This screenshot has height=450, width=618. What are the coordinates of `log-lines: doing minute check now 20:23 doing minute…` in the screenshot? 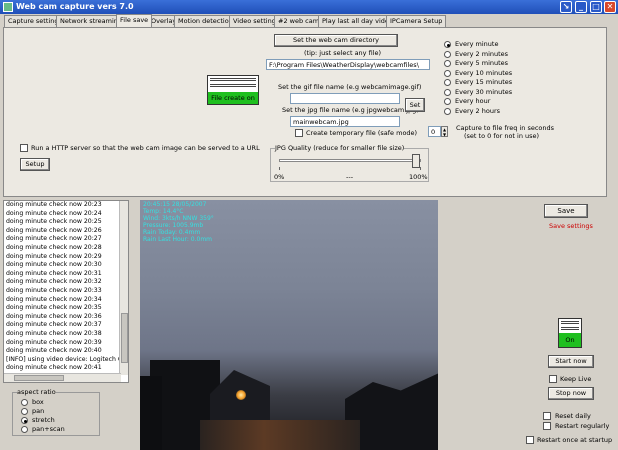 It's located at (66, 287).